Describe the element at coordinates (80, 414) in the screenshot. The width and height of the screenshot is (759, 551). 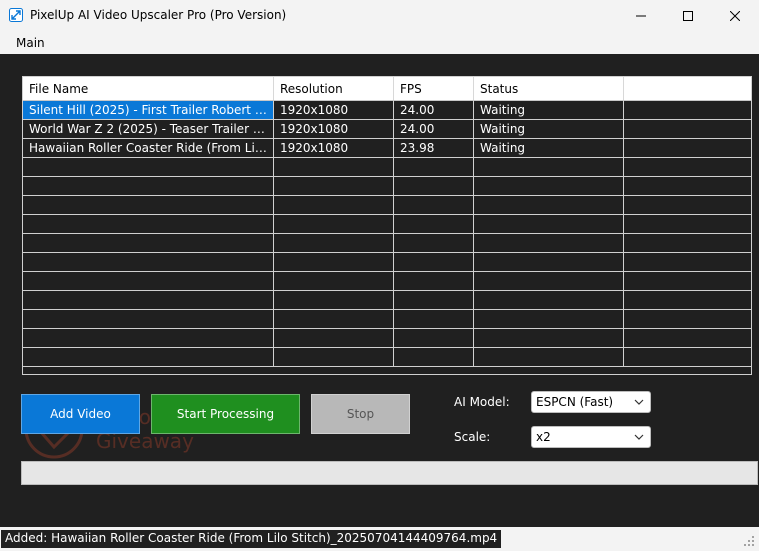
I see `add-video-button: Add Video` at that location.